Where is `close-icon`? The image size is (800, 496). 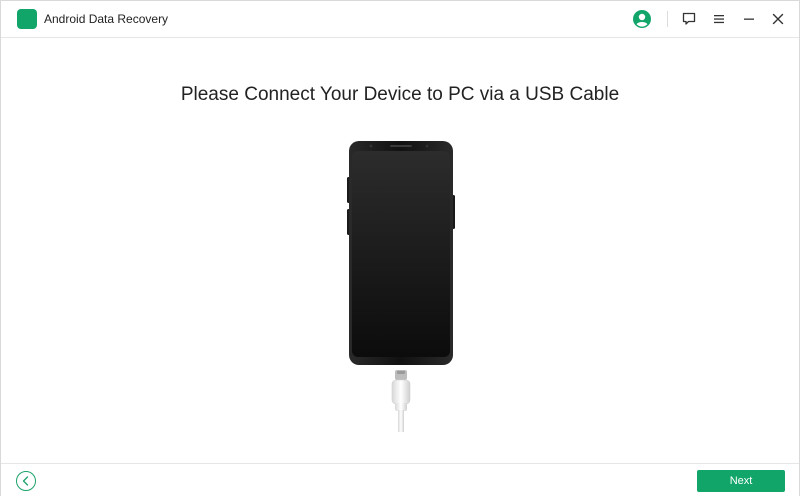 close-icon is located at coordinates (778, 19).